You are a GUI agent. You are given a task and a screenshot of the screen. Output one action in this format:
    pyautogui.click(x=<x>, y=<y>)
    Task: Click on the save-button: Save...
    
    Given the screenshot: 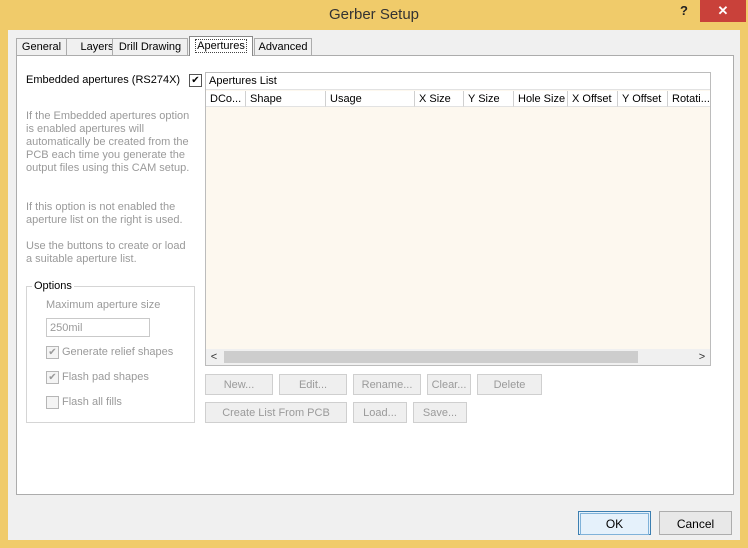 What is the action you would take?
    pyautogui.click(x=440, y=412)
    